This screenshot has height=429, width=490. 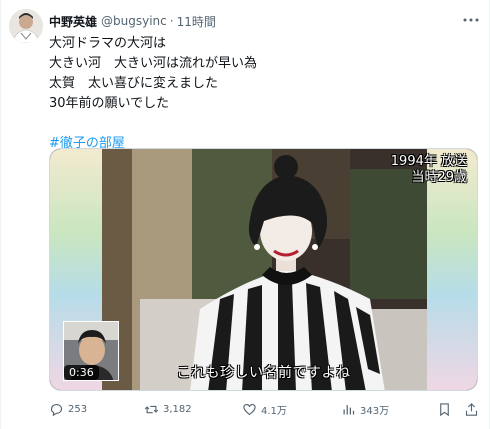 I want to click on timestamp: 11時間, so click(x=196, y=21).